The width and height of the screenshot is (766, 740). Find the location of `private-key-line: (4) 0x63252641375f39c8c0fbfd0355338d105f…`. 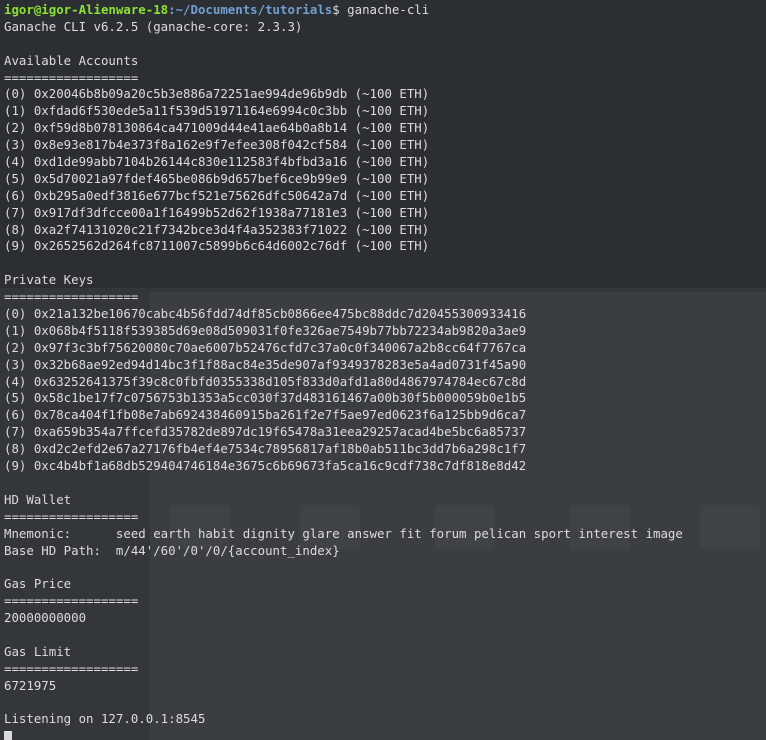

private-key-line: (4) 0x63252641375f39c8c0fbfd0355338d105f… is located at coordinates (265, 381).